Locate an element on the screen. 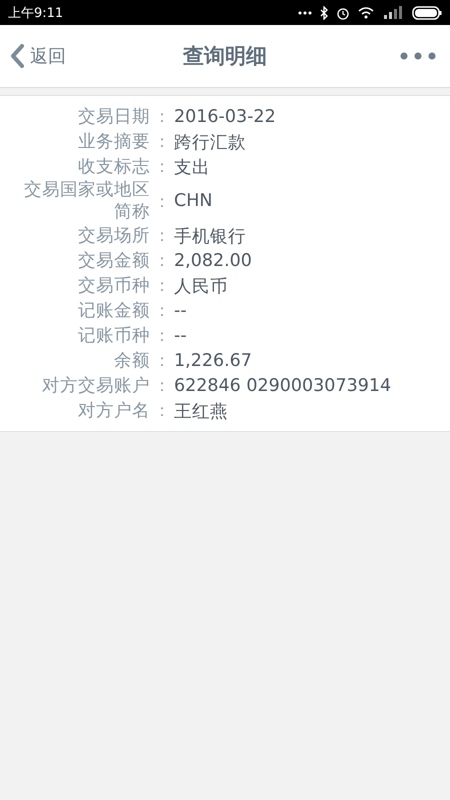  field-value: 跨行汇款 is located at coordinates (210, 143).